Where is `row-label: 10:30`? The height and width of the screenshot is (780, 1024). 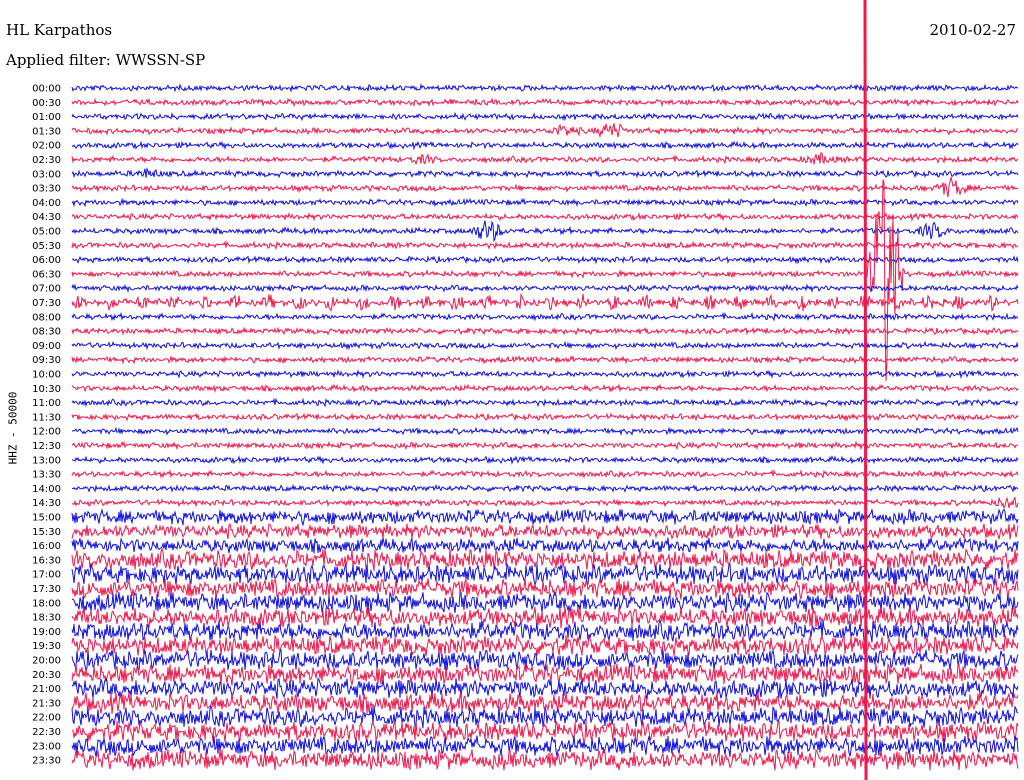 row-label: 10:30 is located at coordinates (46, 389).